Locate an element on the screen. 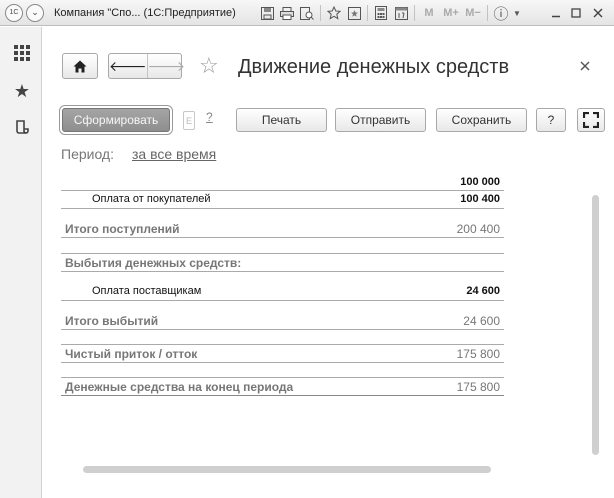 The width and height of the screenshot is (614, 498). forward-arrow-icon: 🡒 is located at coordinates (167, 66).